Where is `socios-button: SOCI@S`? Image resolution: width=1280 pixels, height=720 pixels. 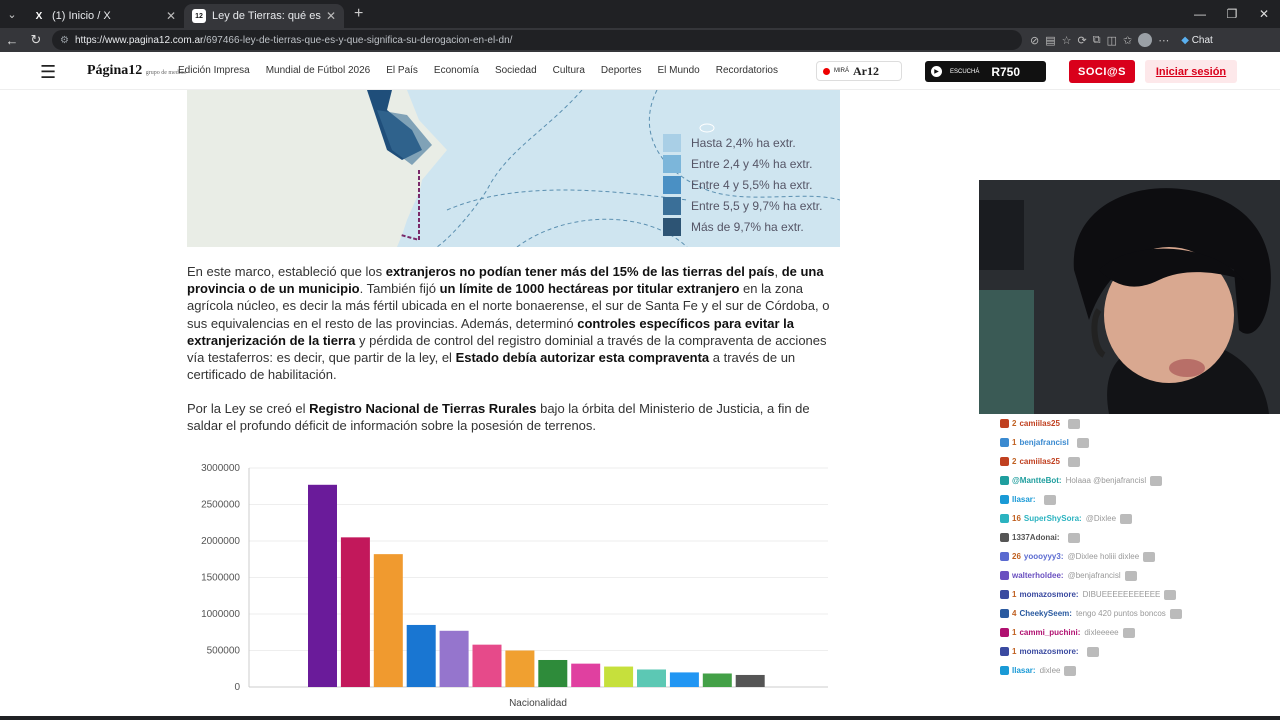
socios-button: SOCI@S is located at coordinates (1102, 71).